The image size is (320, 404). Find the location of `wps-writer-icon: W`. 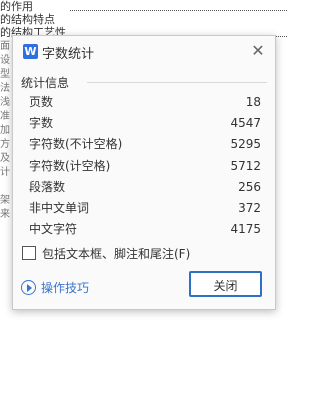

wps-writer-icon: W is located at coordinates (30, 51).